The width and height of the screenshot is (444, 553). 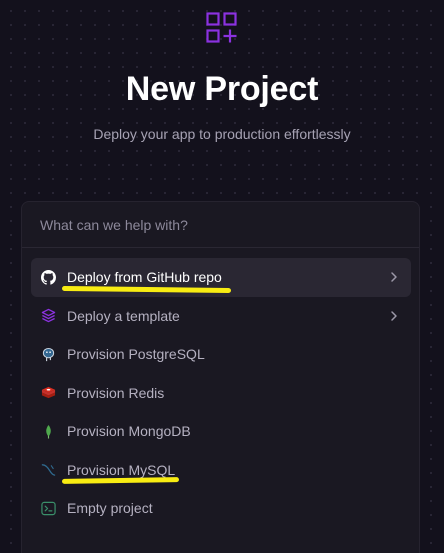 I want to click on menu-item-label: Deploy a template, so click(x=123, y=315).